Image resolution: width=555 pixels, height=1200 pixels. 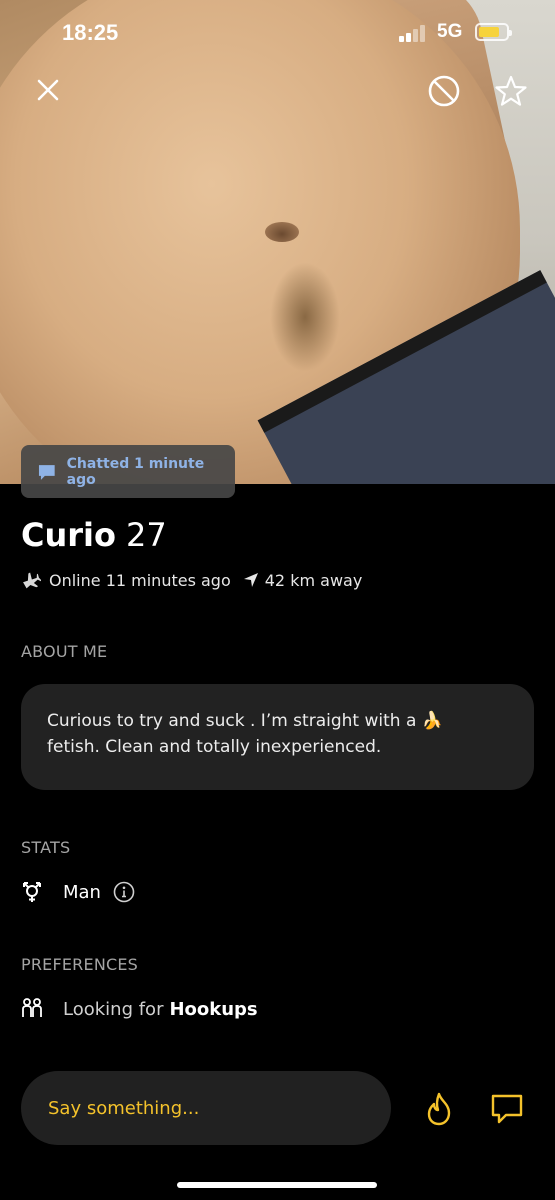 I want to click on looking-for-prefix: Looking for, so click(x=113, y=1009).